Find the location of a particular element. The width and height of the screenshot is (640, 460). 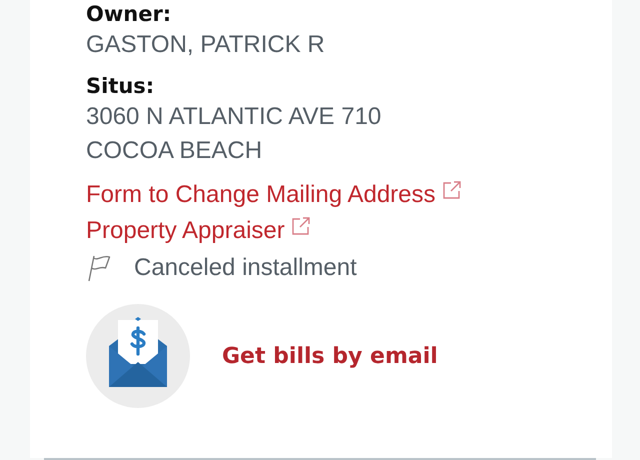

external-link: Form to Change Mailing Address is located at coordinates (261, 195).